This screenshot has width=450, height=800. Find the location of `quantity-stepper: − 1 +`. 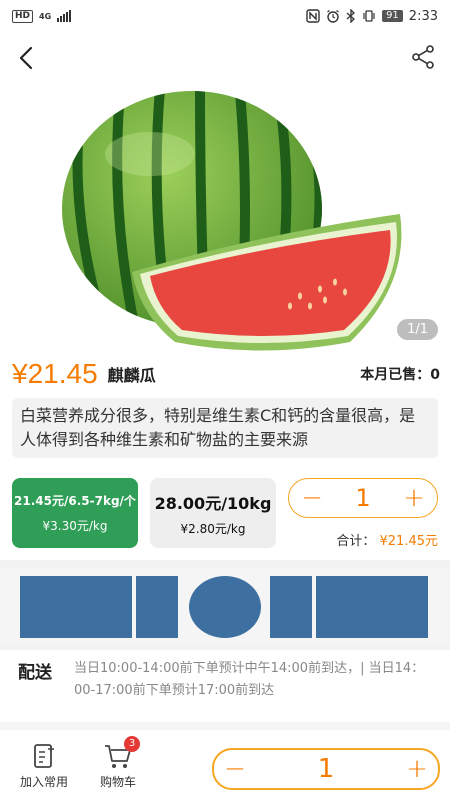

quantity-stepper: − 1 + is located at coordinates (363, 498).